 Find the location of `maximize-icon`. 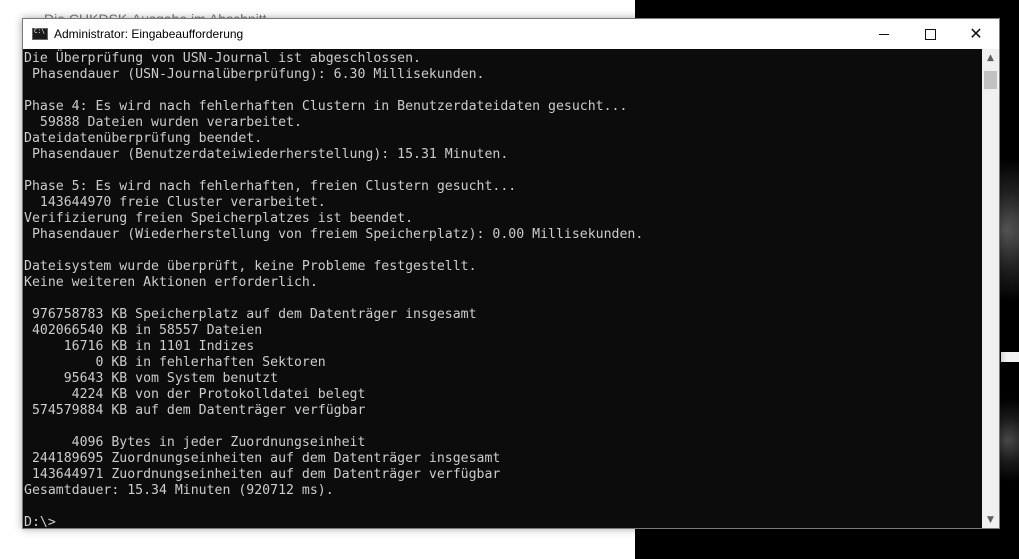

maximize-icon is located at coordinates (930, 34).